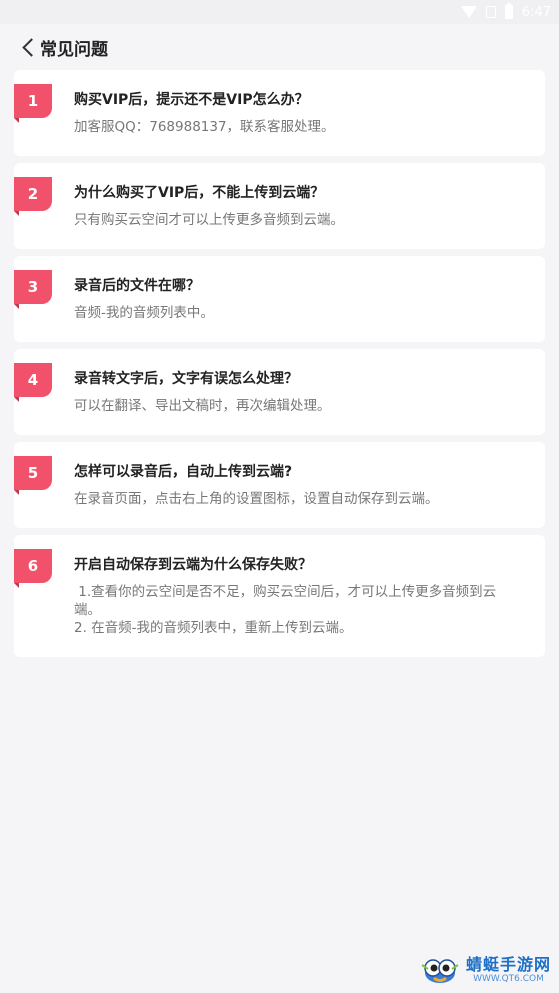 The width and height of the screenshot is (559, 993). What do you see at coordinates (508, 978) in the screenshot?
I see `watermark-url: WWW.QT6.COM` at bounding box center [508, 978].